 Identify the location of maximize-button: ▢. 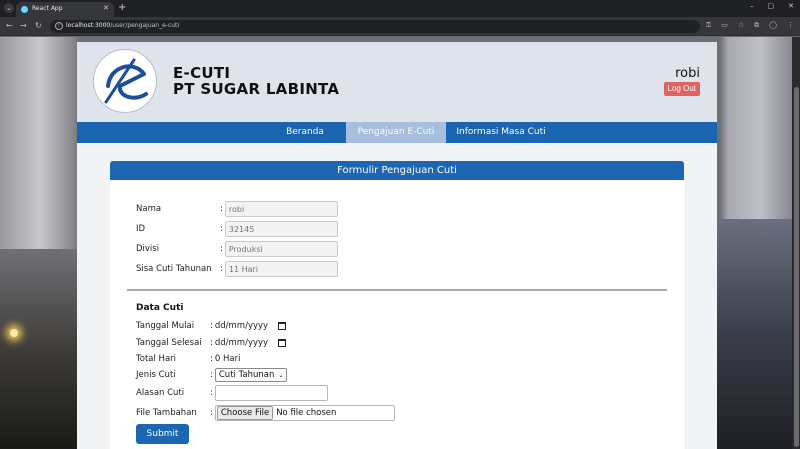
(771, 6).